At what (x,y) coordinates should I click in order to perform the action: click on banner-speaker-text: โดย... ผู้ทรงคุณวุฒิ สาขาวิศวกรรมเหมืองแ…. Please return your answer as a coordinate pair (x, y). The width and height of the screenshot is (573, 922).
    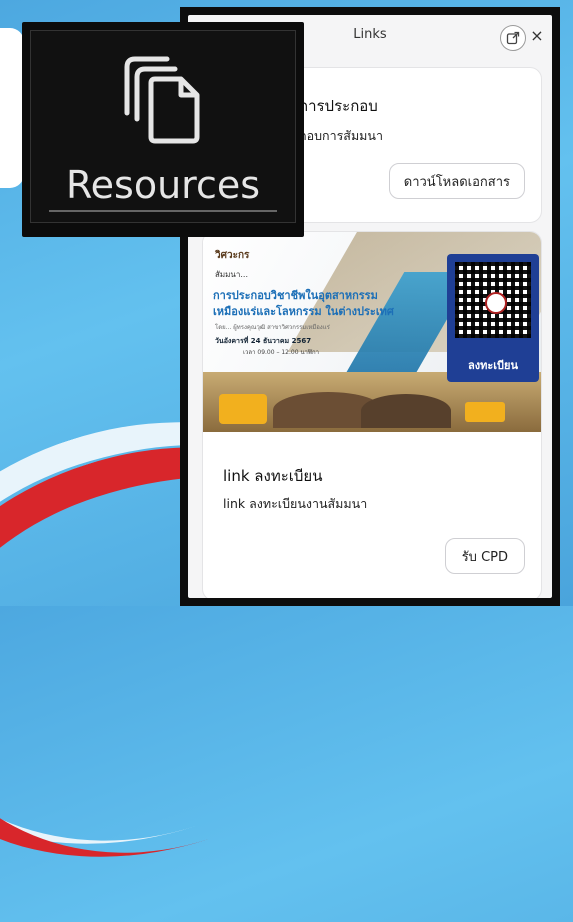
    Looking at the image, I should click on (272, 327).